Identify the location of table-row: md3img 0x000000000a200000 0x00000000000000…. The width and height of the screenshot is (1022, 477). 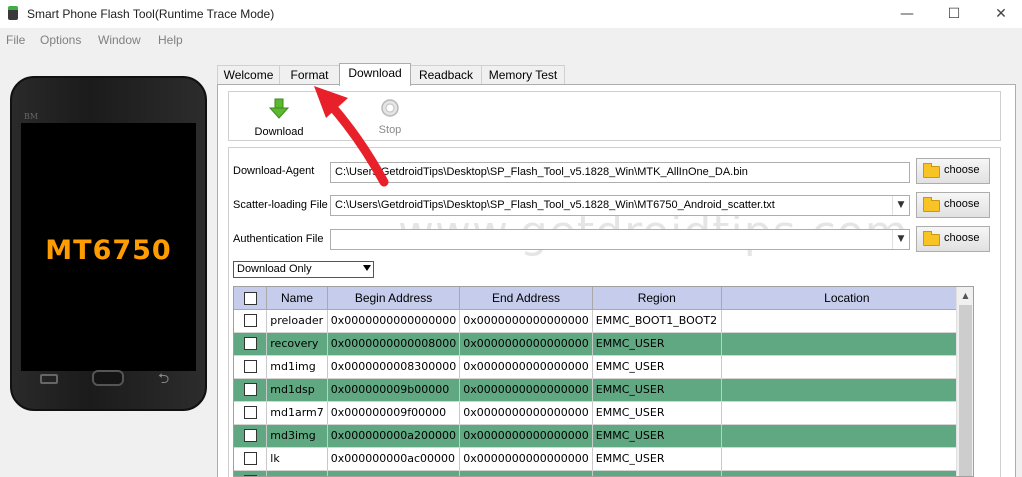
(603, 436).